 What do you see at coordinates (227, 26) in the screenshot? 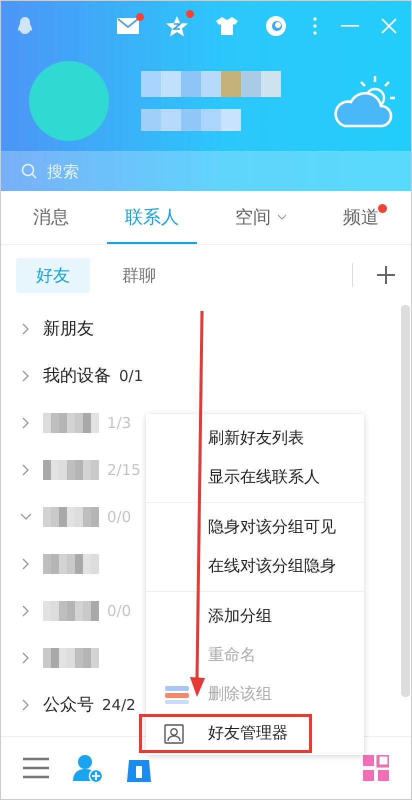
I see `shirt-icon` at bounding box center [227, 26].